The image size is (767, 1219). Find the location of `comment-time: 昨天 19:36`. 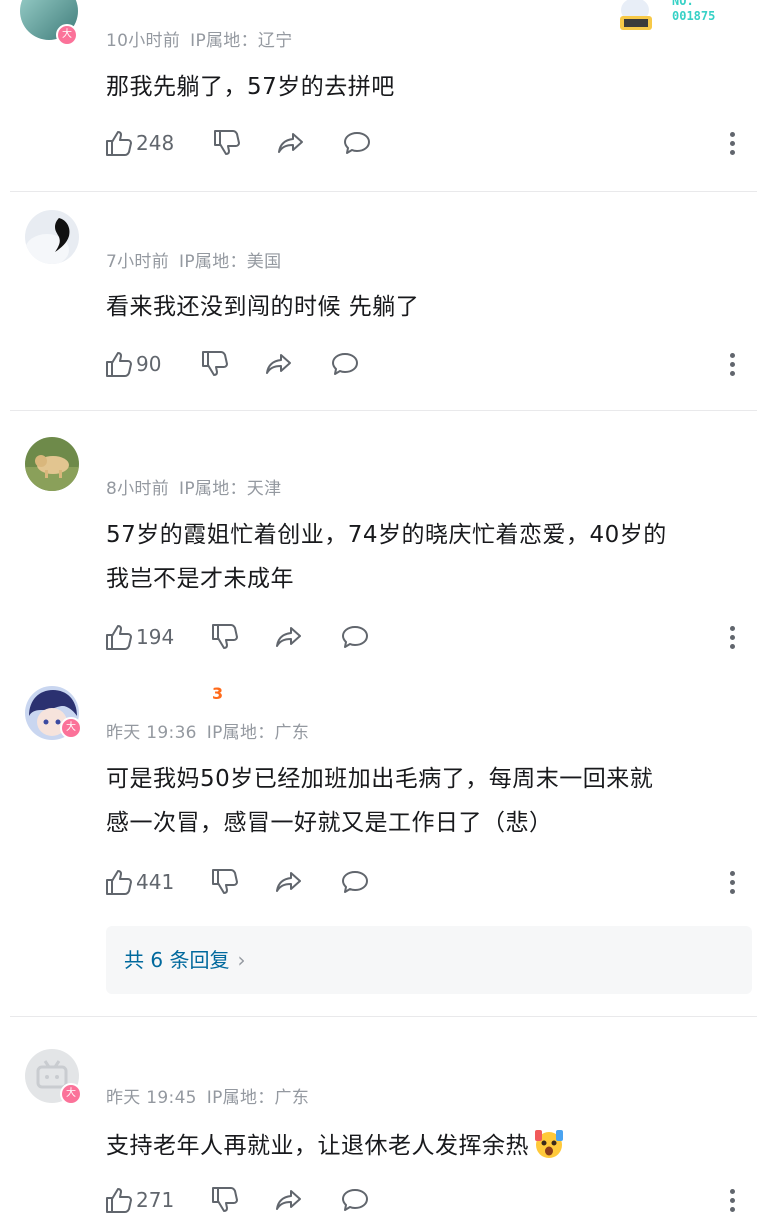

comment-time: 昨天 19:36 is located at coordinates (151, 733).